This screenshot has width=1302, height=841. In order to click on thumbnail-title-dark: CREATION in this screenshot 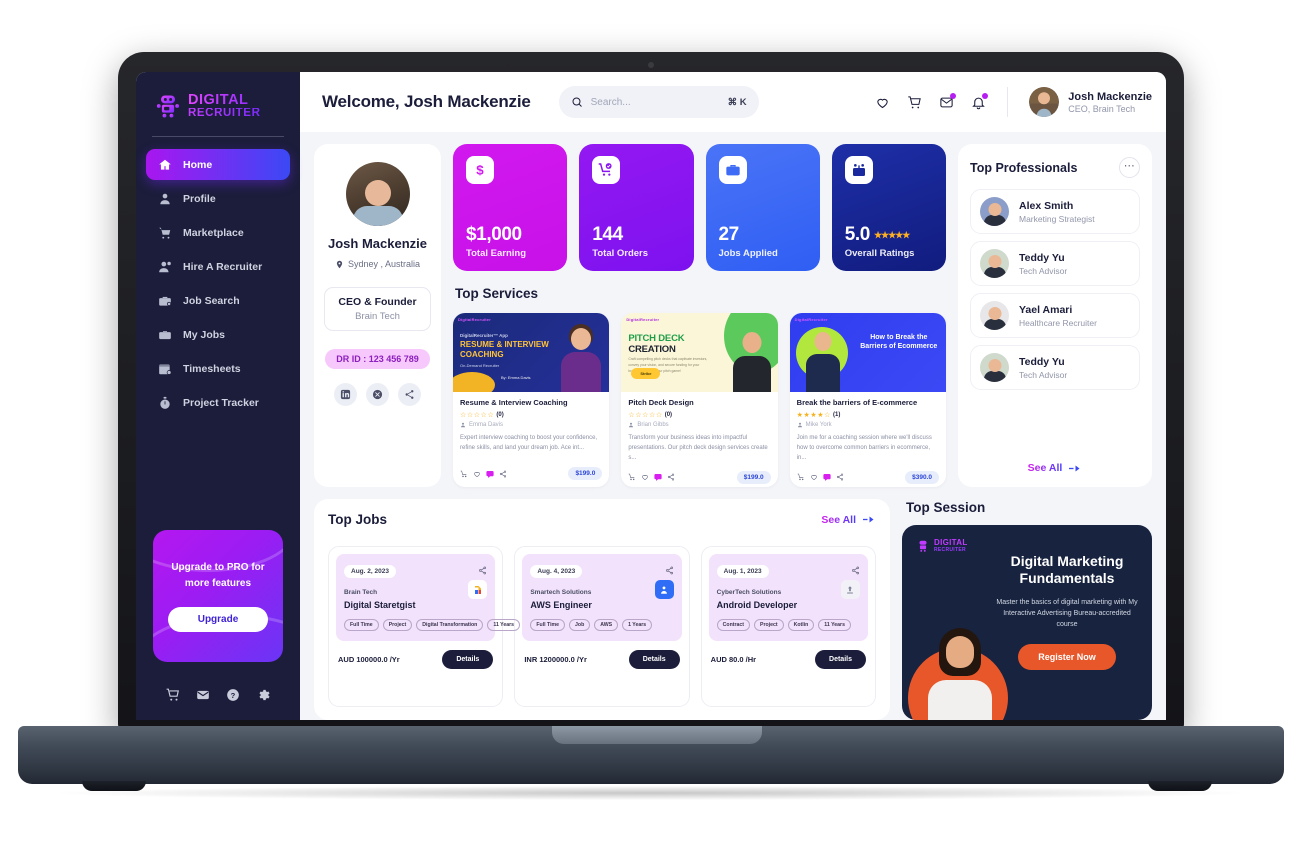, I will do `click(652, 349)`.